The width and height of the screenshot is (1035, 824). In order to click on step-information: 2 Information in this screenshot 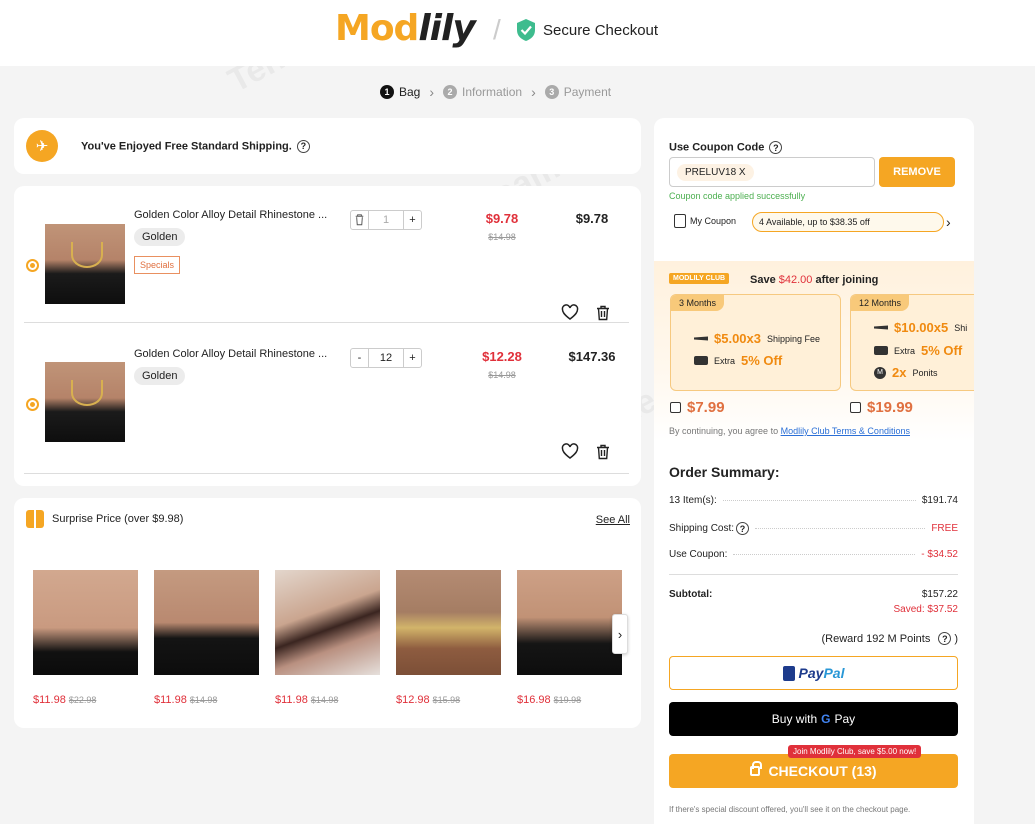, I will do `click(482, 92)`.